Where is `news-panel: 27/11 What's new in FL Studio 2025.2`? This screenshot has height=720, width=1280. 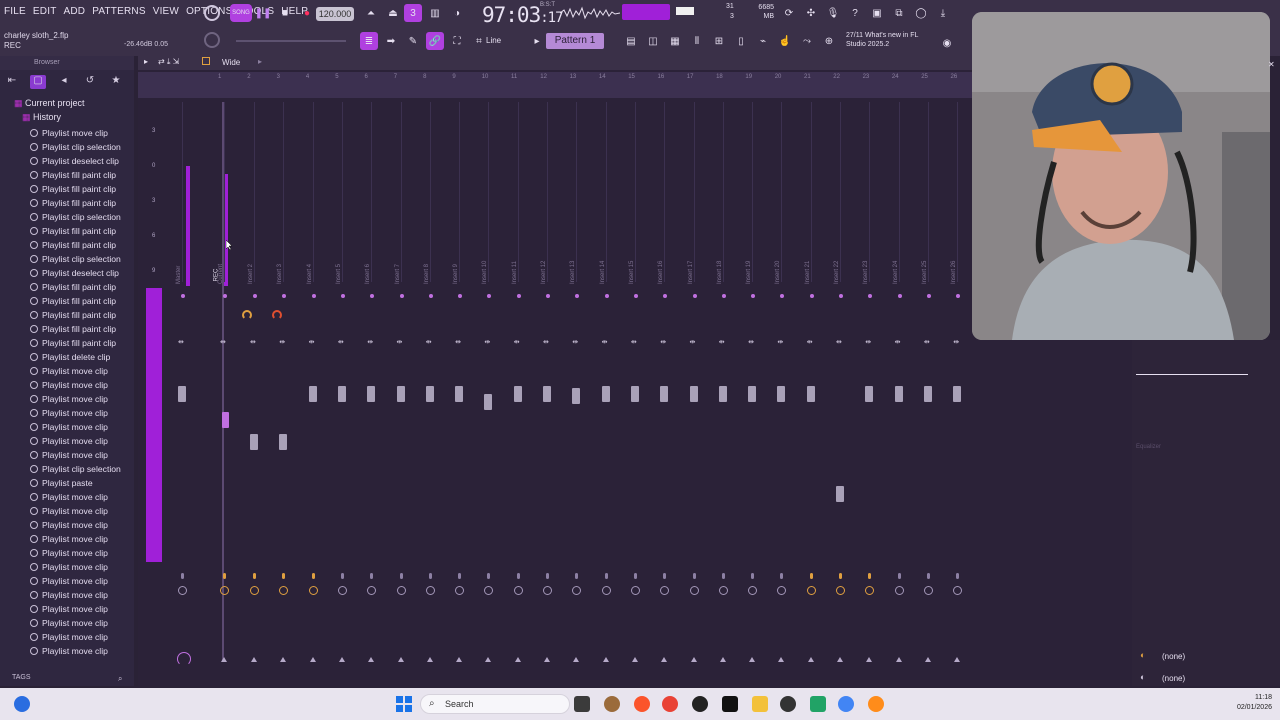 news-panel: 27/11 What's new in FL Studio 2025.2 is located at coordinates (882, 40).